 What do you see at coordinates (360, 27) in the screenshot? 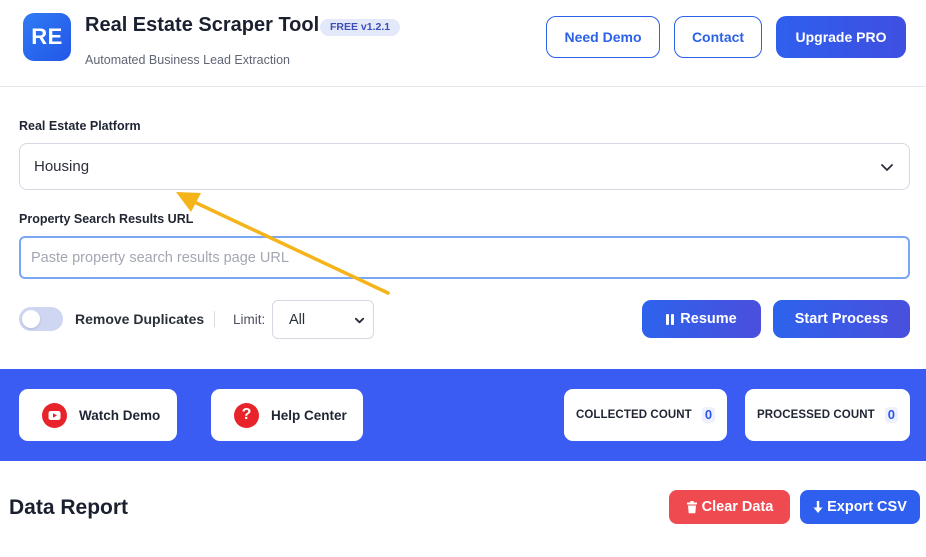
I see `version-badge: FREE v1.2.1` at bounding box center [360, 27].